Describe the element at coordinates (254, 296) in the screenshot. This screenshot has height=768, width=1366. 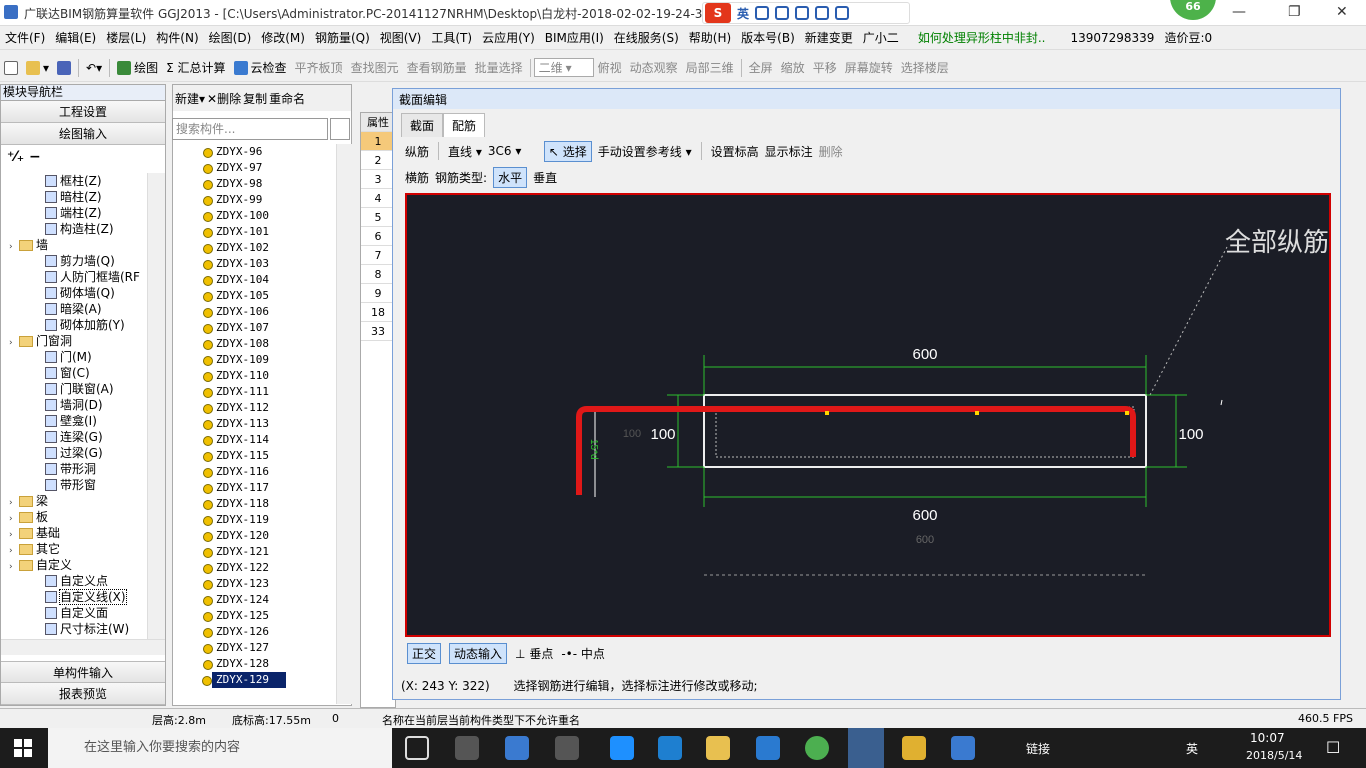
I see `component-list-item: ZDYX-105` at that location.